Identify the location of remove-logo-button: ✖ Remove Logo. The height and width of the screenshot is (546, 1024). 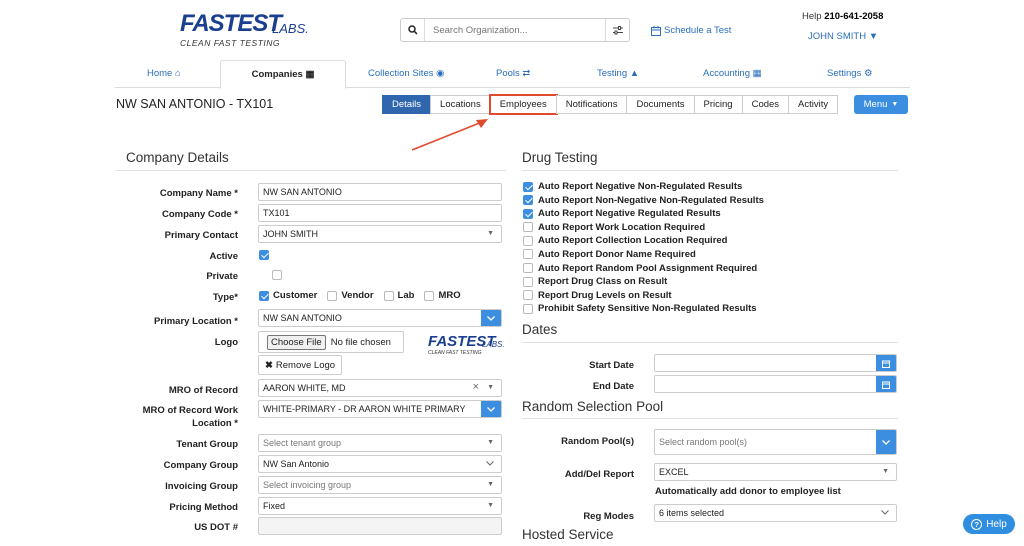
(300, 365).